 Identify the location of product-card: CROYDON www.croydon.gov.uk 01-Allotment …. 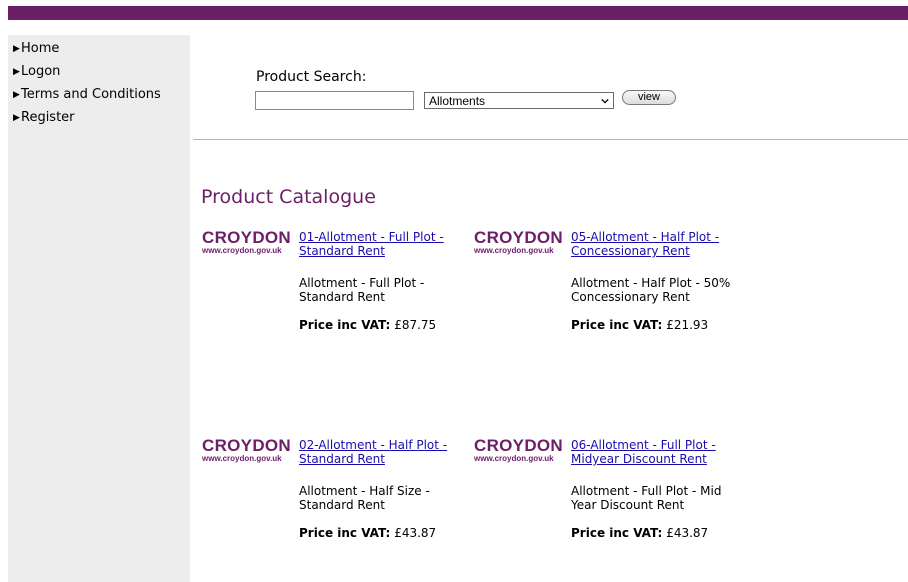
(337, 284).